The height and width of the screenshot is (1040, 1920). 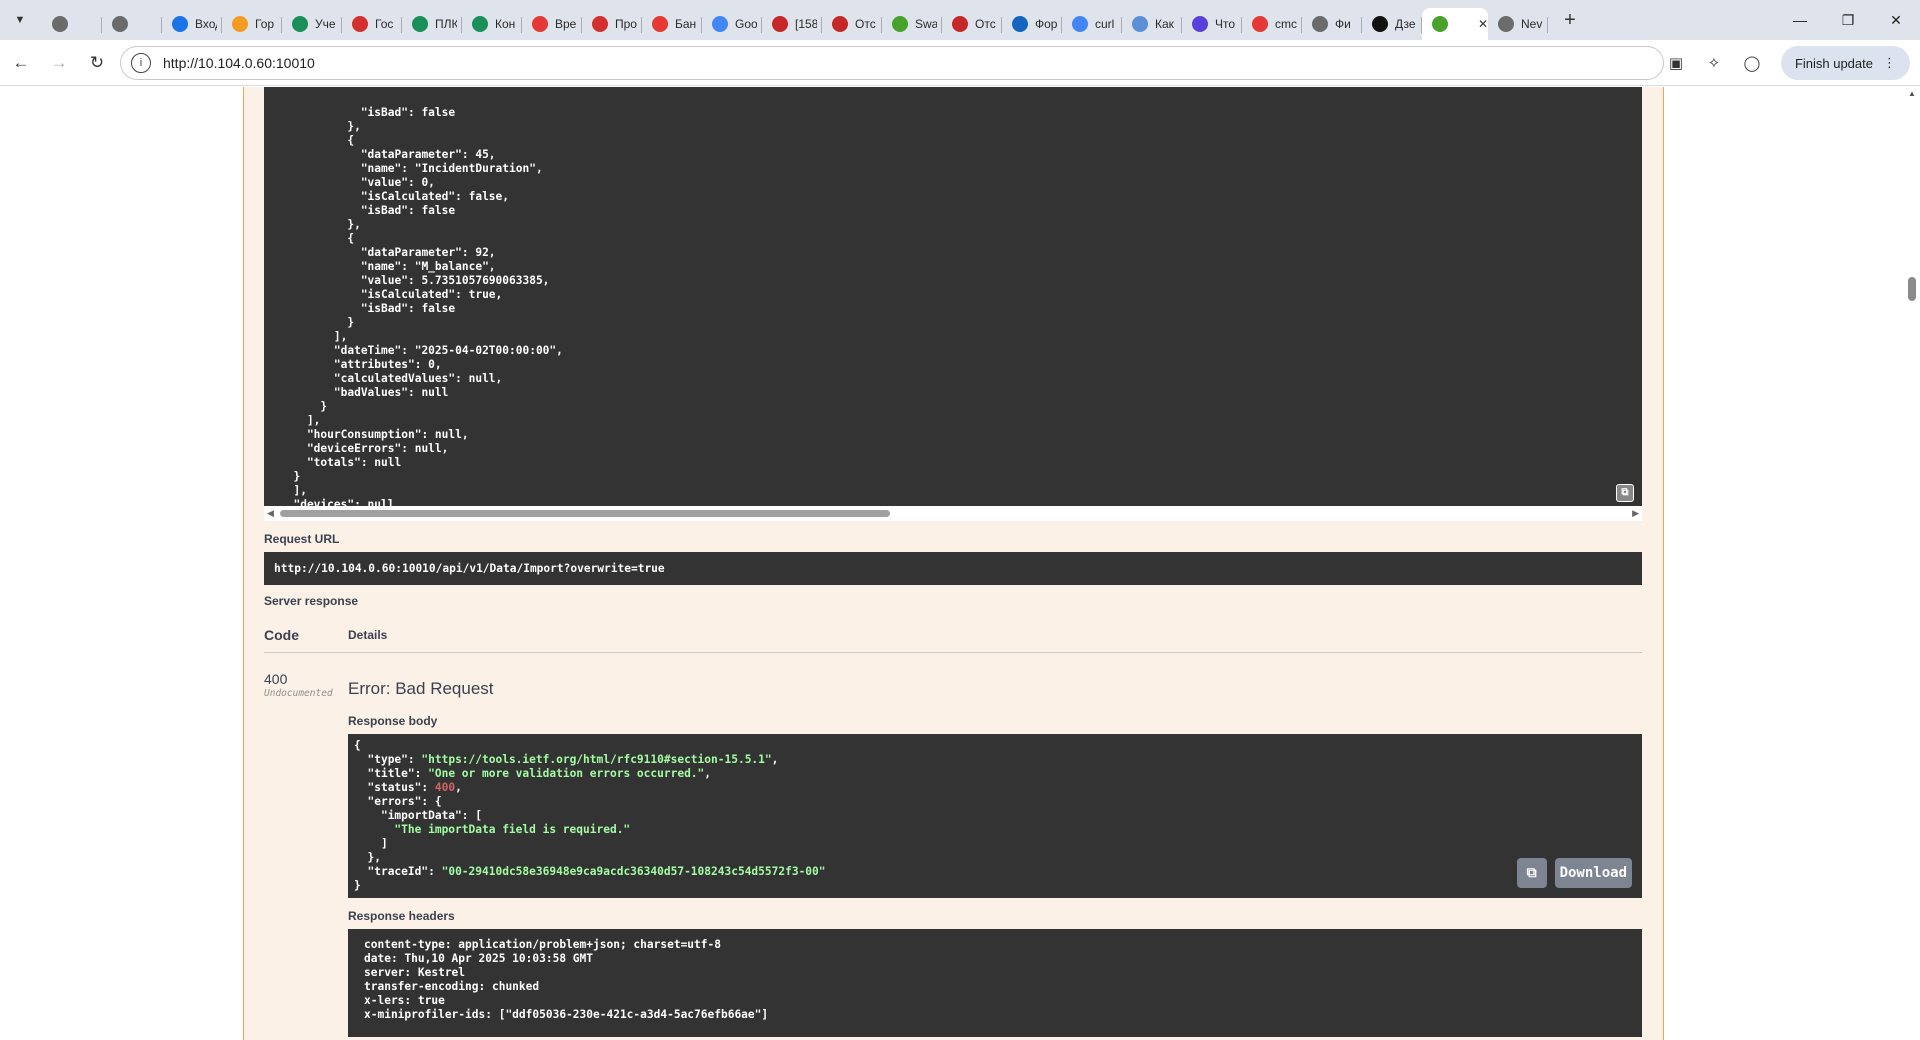 What do you see at coordinates (1833, 63) in the screenshot?
I see `finish-update-label: Finish update` at bounding box center [1833, 63].